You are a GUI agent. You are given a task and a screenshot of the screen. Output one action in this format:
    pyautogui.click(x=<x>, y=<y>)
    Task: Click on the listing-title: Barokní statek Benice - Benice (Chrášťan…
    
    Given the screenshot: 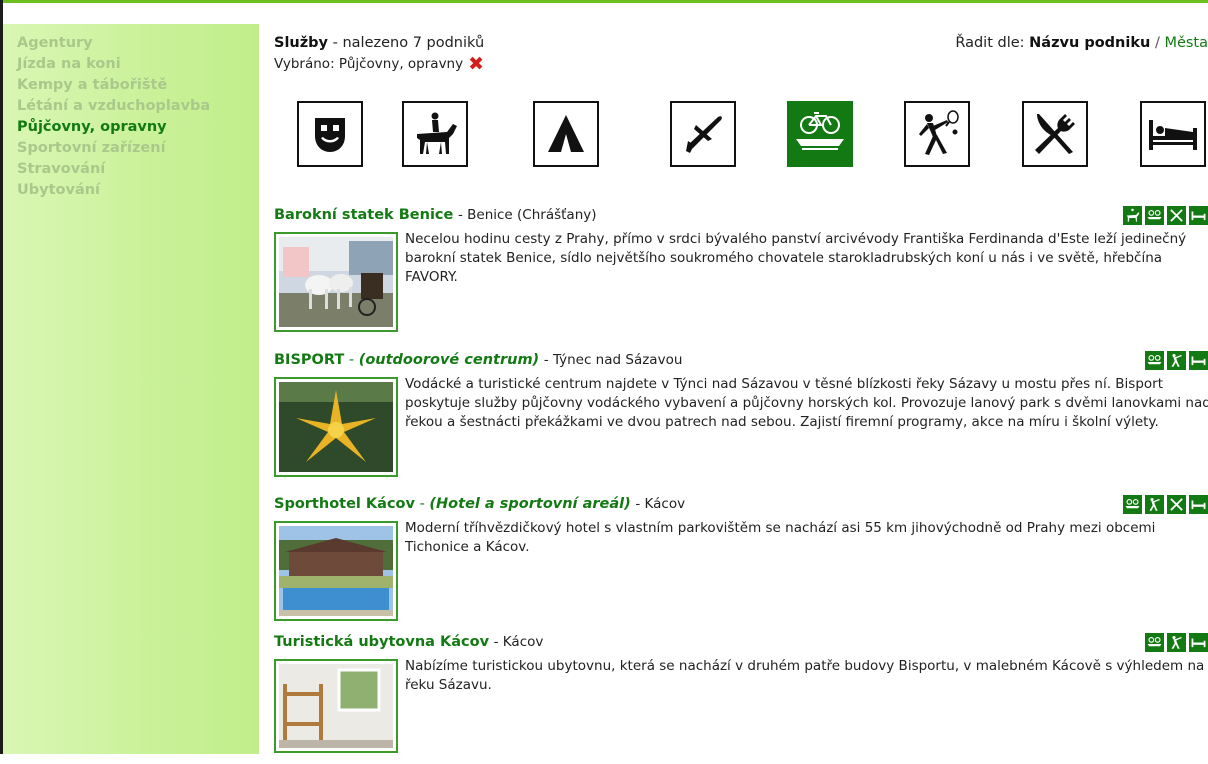 What is the action you would take?
    pyautogui.click(x=435, y=215)
    